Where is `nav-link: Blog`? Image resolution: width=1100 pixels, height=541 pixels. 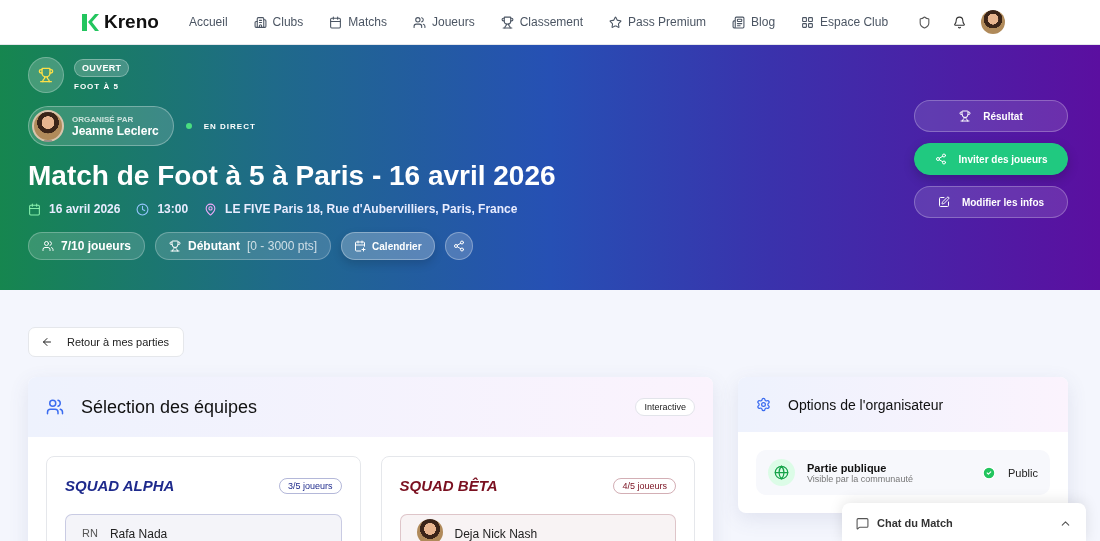 nav-link: Blog is located at coordinates (754, 22).